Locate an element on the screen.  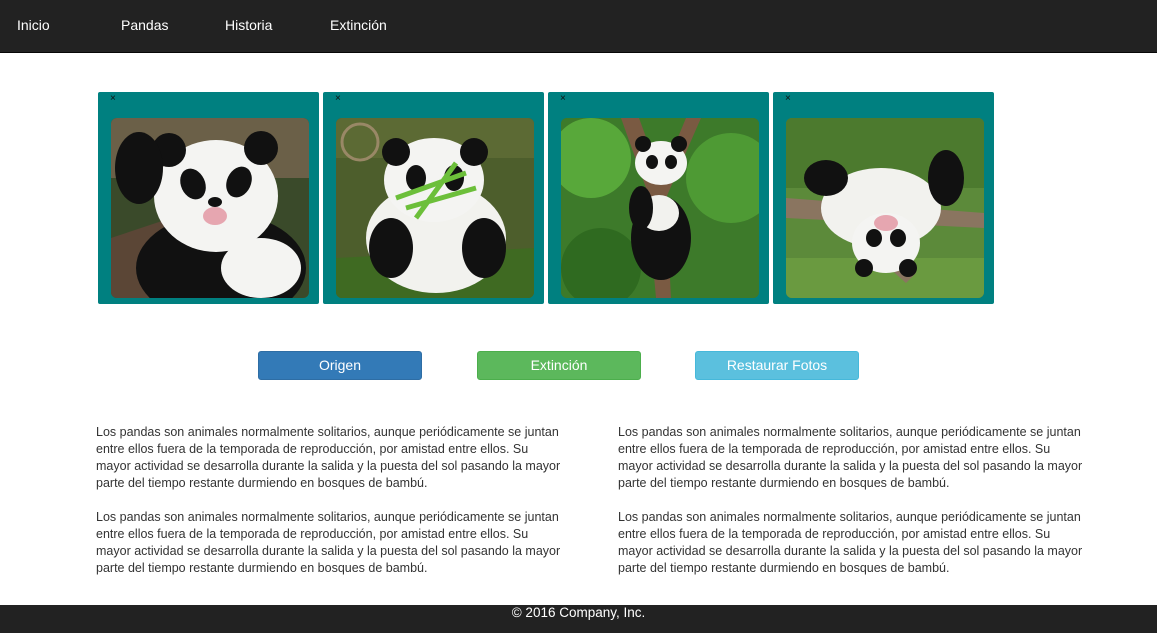
photo-card-2: × is located at coordinates (433, 198).